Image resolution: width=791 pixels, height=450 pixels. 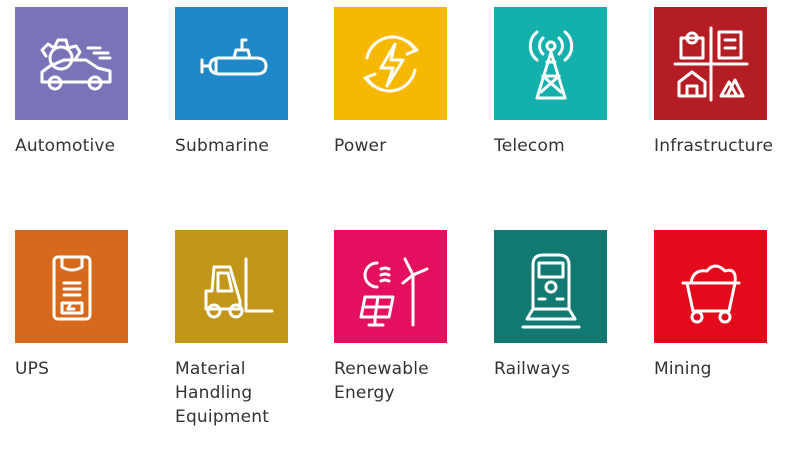 I want to click on industry-tile-automotive: Automotive, so click(x=71, y=82).